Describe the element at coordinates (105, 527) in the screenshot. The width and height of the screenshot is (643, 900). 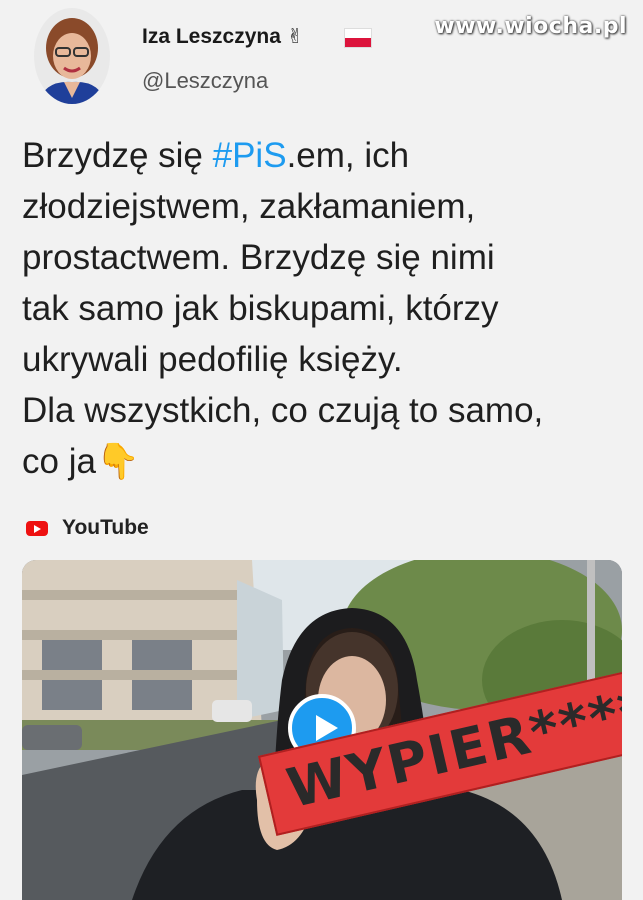
I see `video-source-label: YouTube` at that location.